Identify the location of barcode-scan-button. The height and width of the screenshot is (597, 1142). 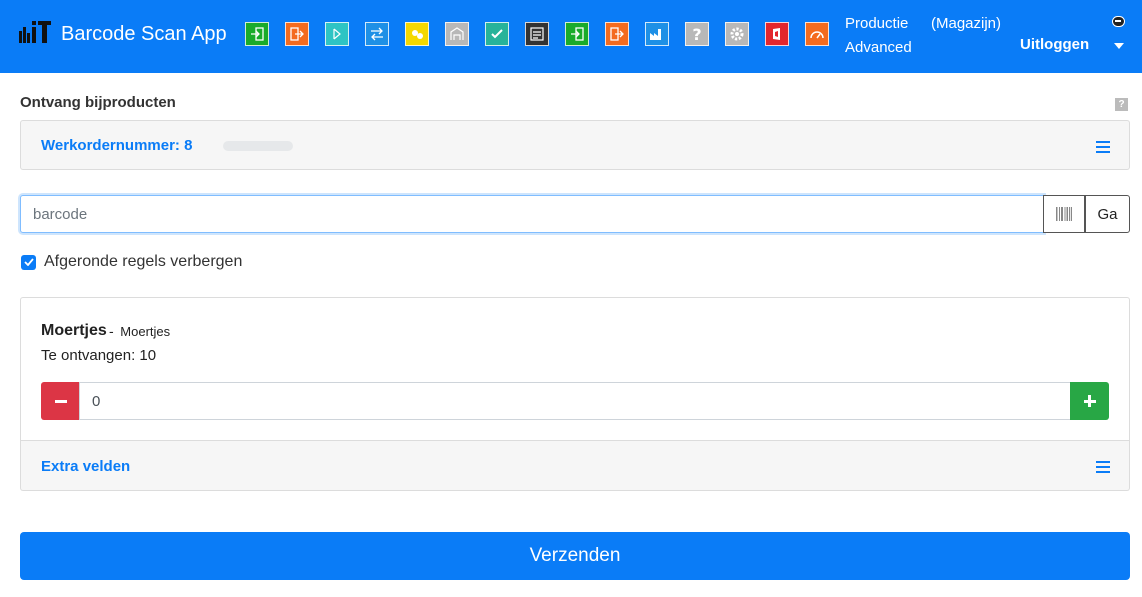
(1064, 214).